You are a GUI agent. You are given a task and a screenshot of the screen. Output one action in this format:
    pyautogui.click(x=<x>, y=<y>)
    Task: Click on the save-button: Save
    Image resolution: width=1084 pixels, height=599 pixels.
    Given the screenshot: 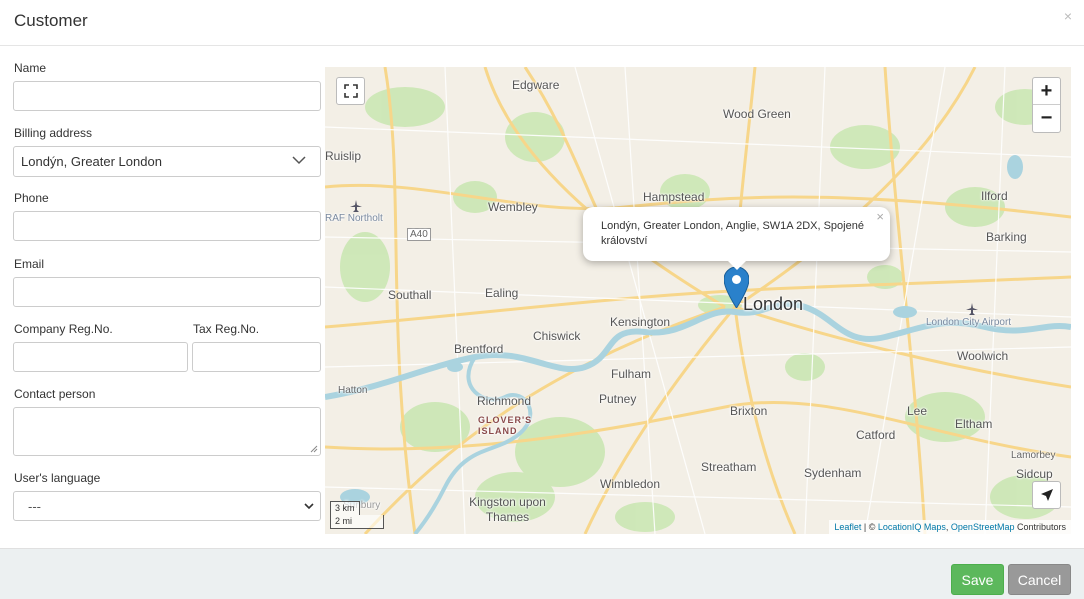 What is the action you would take?
    pyautogui.click(x=977, y=579)
    